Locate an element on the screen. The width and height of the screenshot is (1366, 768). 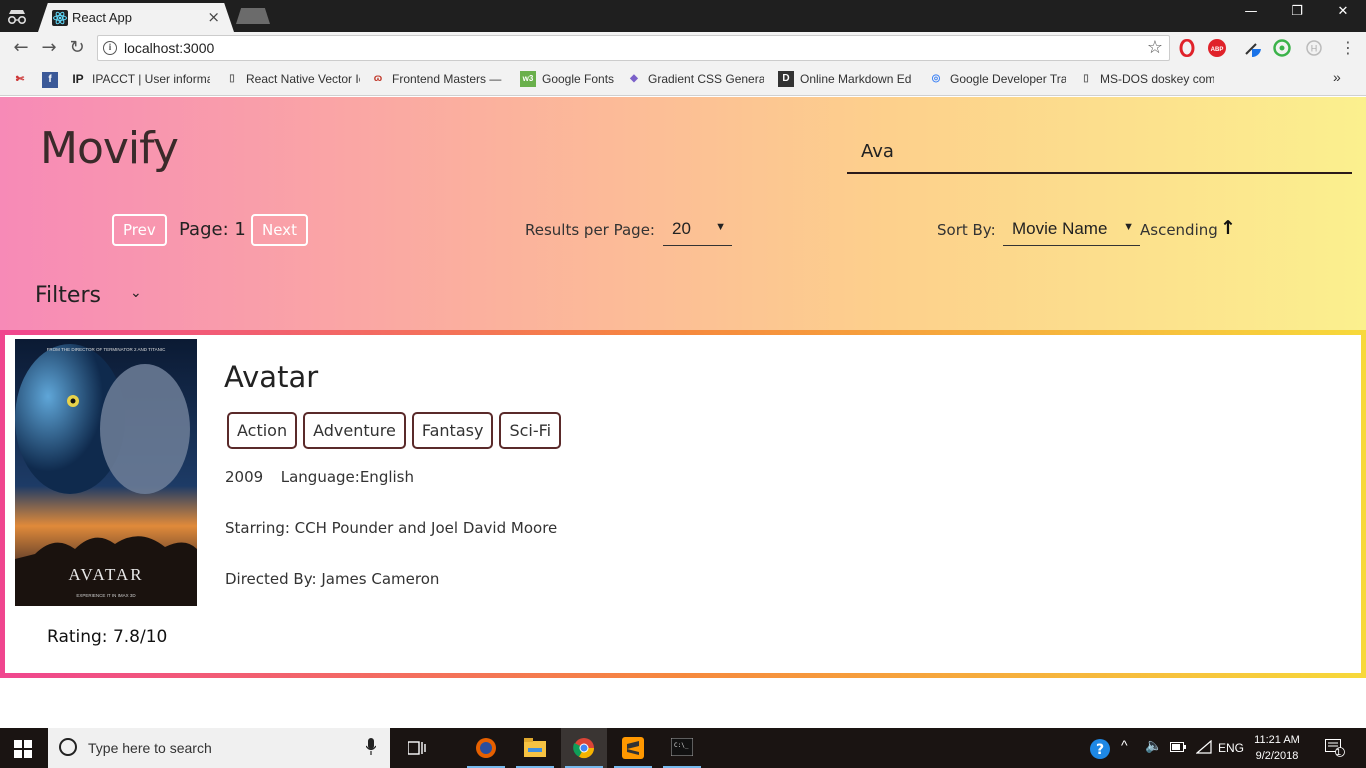
terminal-icon: C:\_ is located at coordinates (682, 747).